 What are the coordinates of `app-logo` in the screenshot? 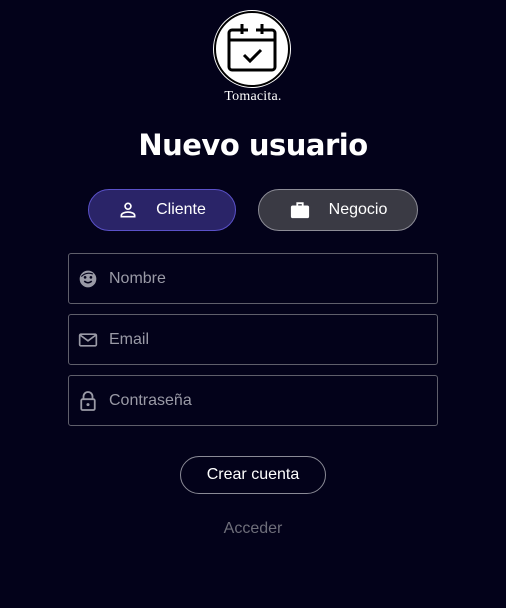 It's located at (252, 49).